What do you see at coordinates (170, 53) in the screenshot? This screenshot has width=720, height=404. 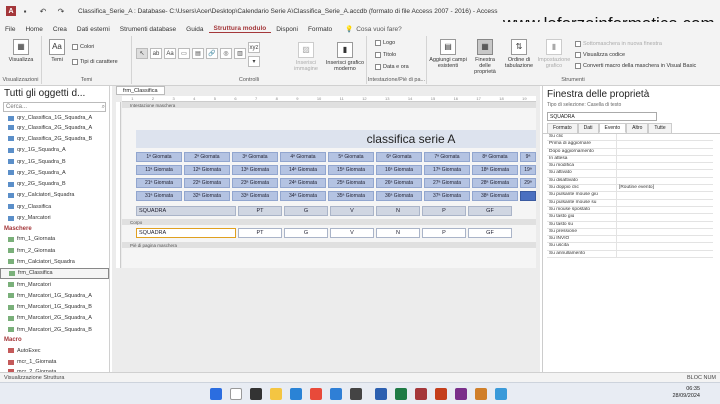 I see `label-control-icon: Aa` at bounding box center [170, 53].